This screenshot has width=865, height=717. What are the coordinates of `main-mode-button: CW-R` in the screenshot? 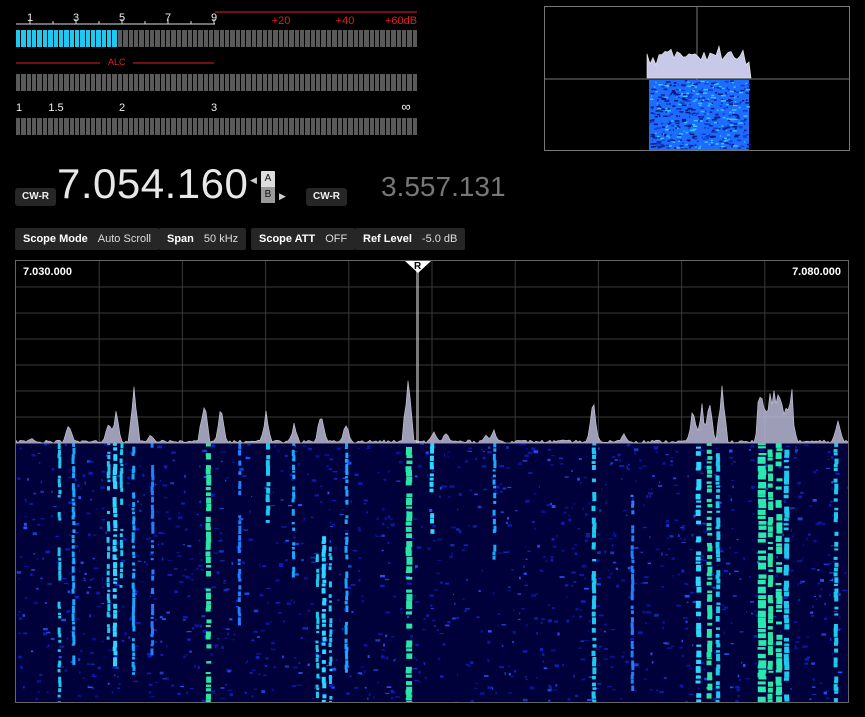 It's located at (36, 197).